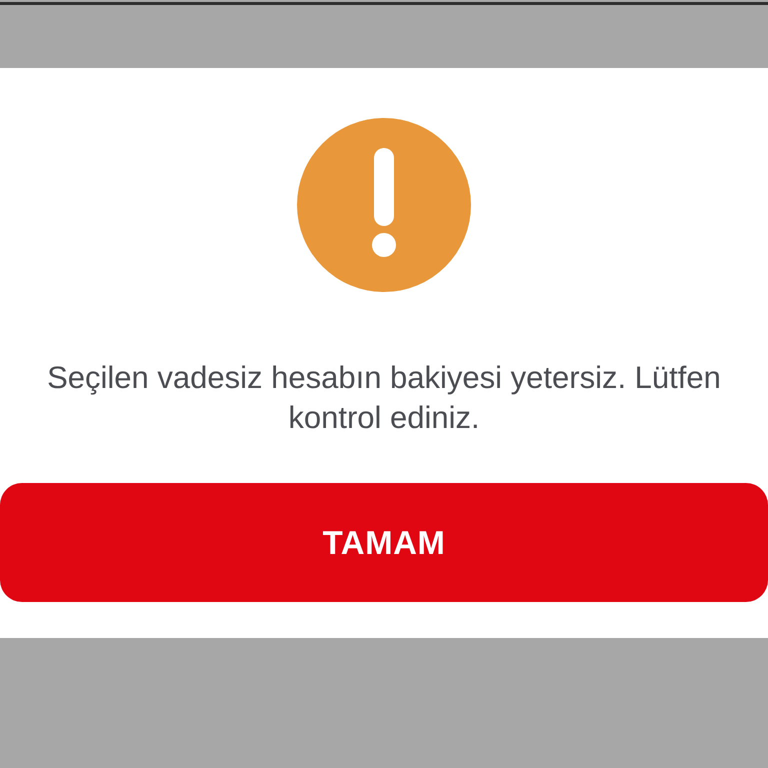  What do you see at coordinates (384, 398) in the screenshot?
I see `dialog-message: Seçilen vadesiz hesabın bakiyesi yetersiz. Lütfen kontrol ediniz.` at bounding box center [384, 398].